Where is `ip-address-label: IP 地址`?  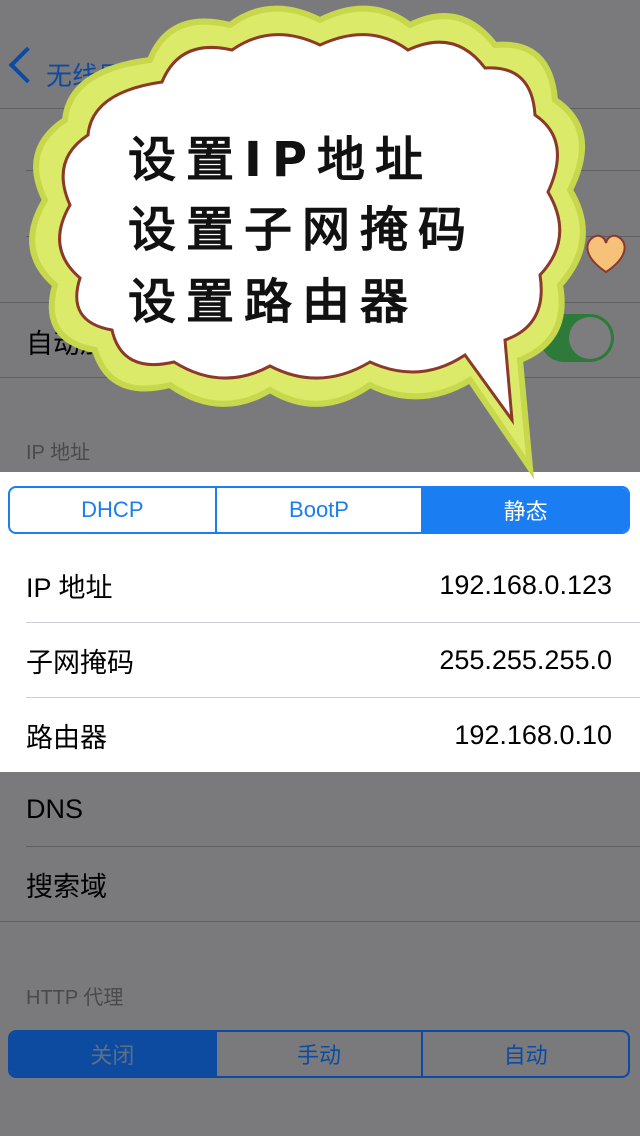 ip-address-label: IP 地址 is located at coordinates (69, 587).